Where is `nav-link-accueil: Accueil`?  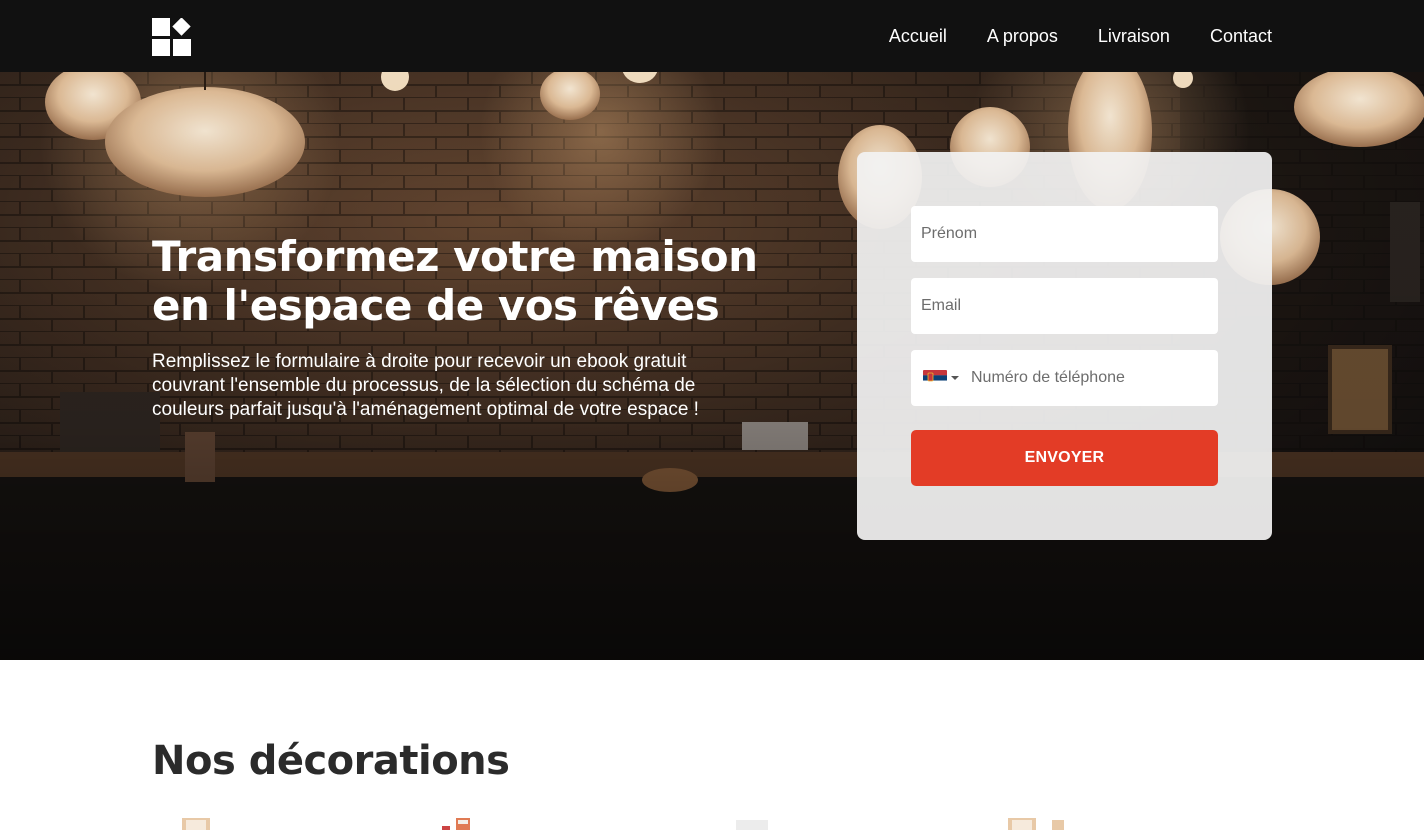
nav-link-accueil: Accueil is located at coordinates (918, 36).